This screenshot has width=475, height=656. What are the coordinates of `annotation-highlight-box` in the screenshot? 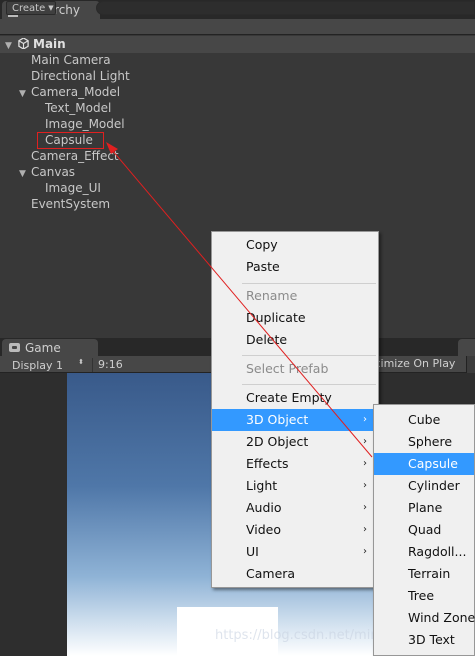 It's located at (70, 140).